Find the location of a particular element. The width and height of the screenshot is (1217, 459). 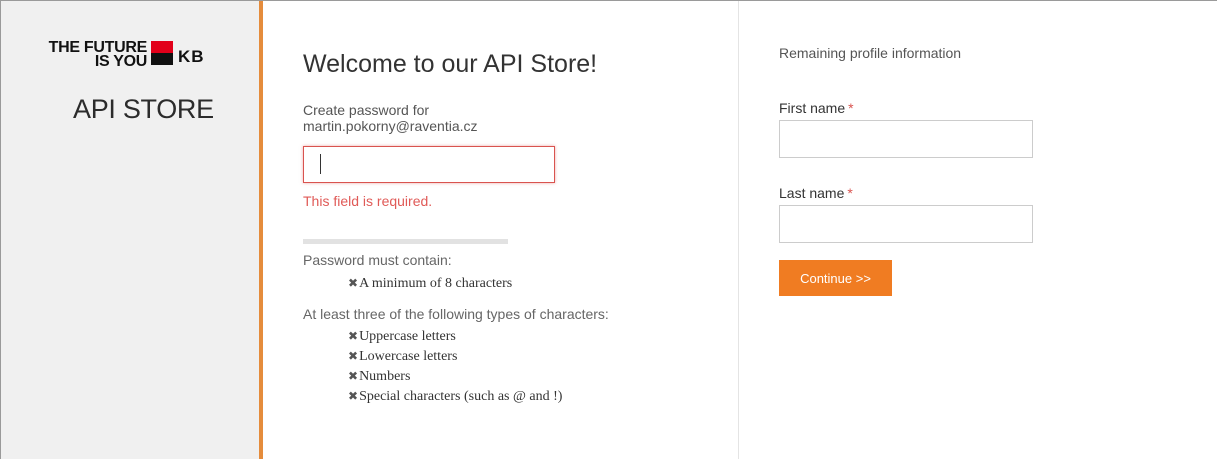

password-rule-numbers: ✖Numbers is located at coordinates (379, 377).